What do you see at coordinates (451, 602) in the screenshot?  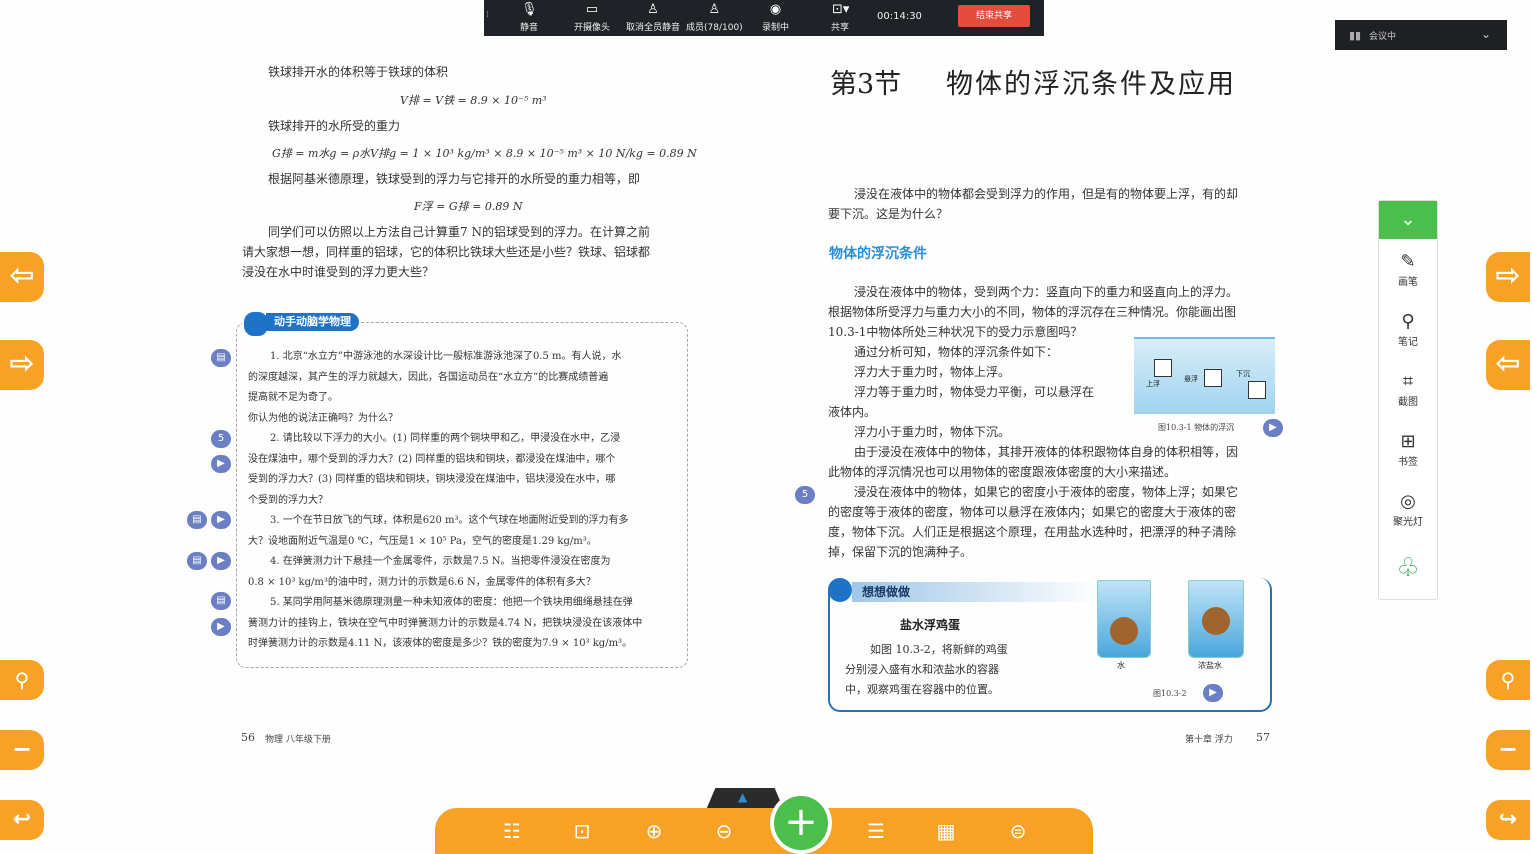 I see `exercise-line: 5. 某同学用阿基米德原理测量一种未知液体的密度：他把一个铁块用细绳悬挂在弹` at bounding box center [451, 602].